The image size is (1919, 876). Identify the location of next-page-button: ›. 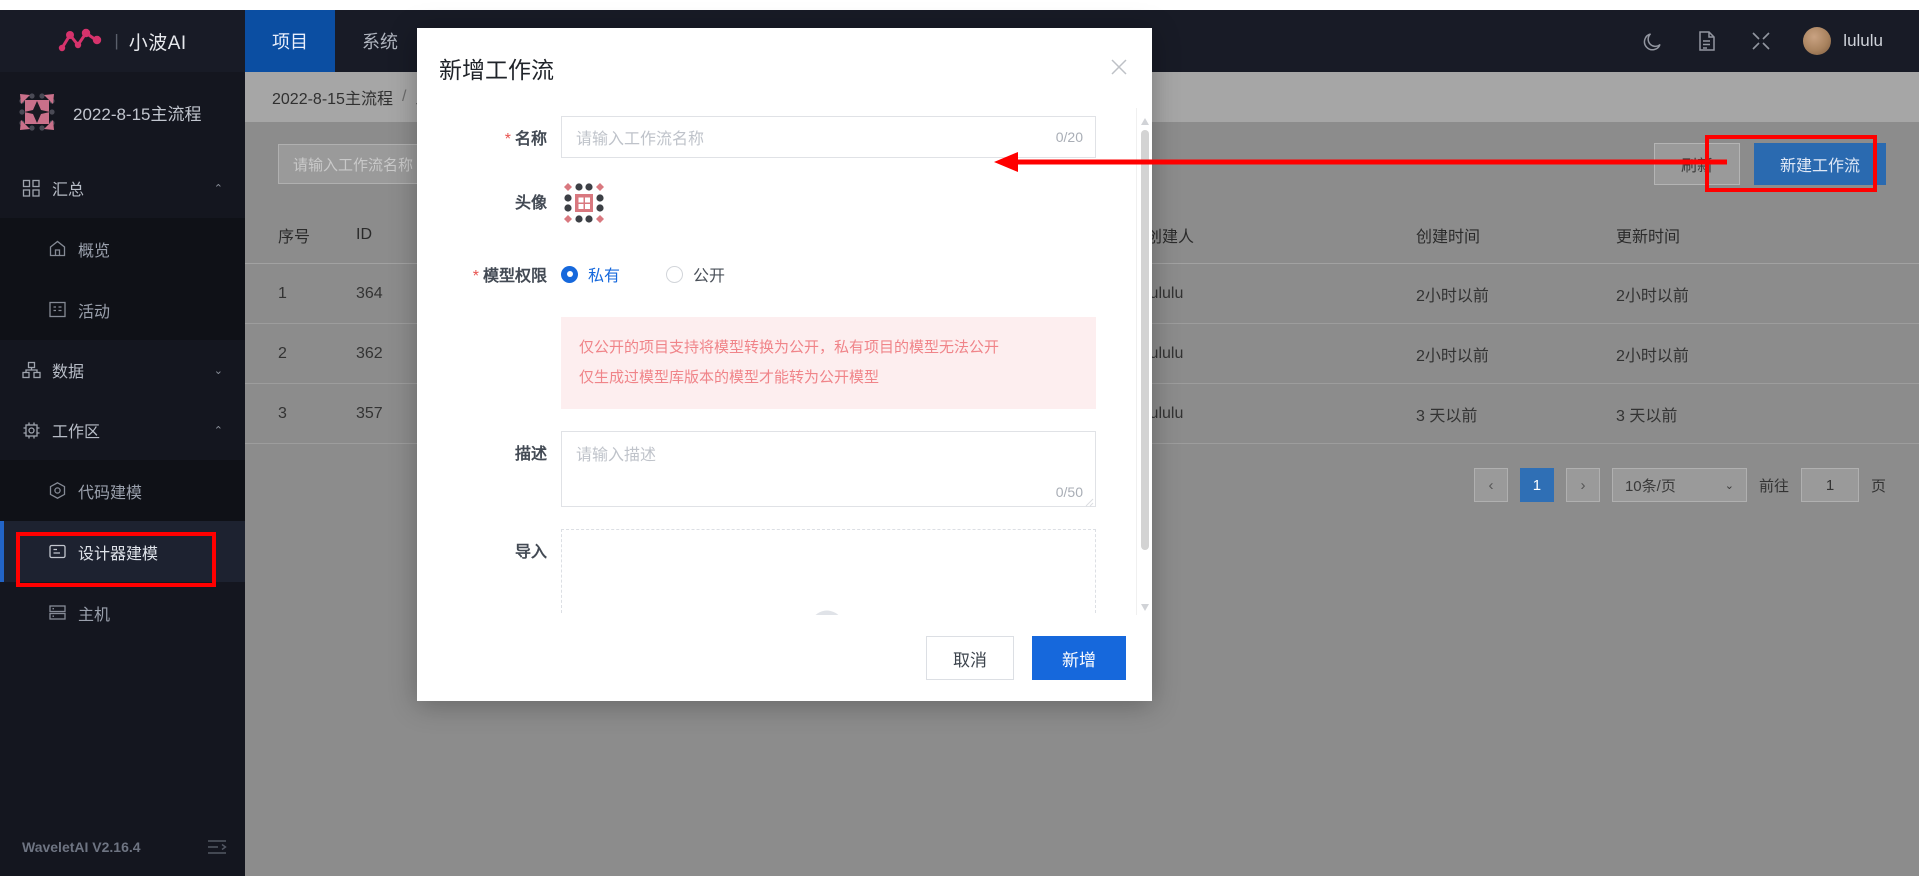
(1582, 485).